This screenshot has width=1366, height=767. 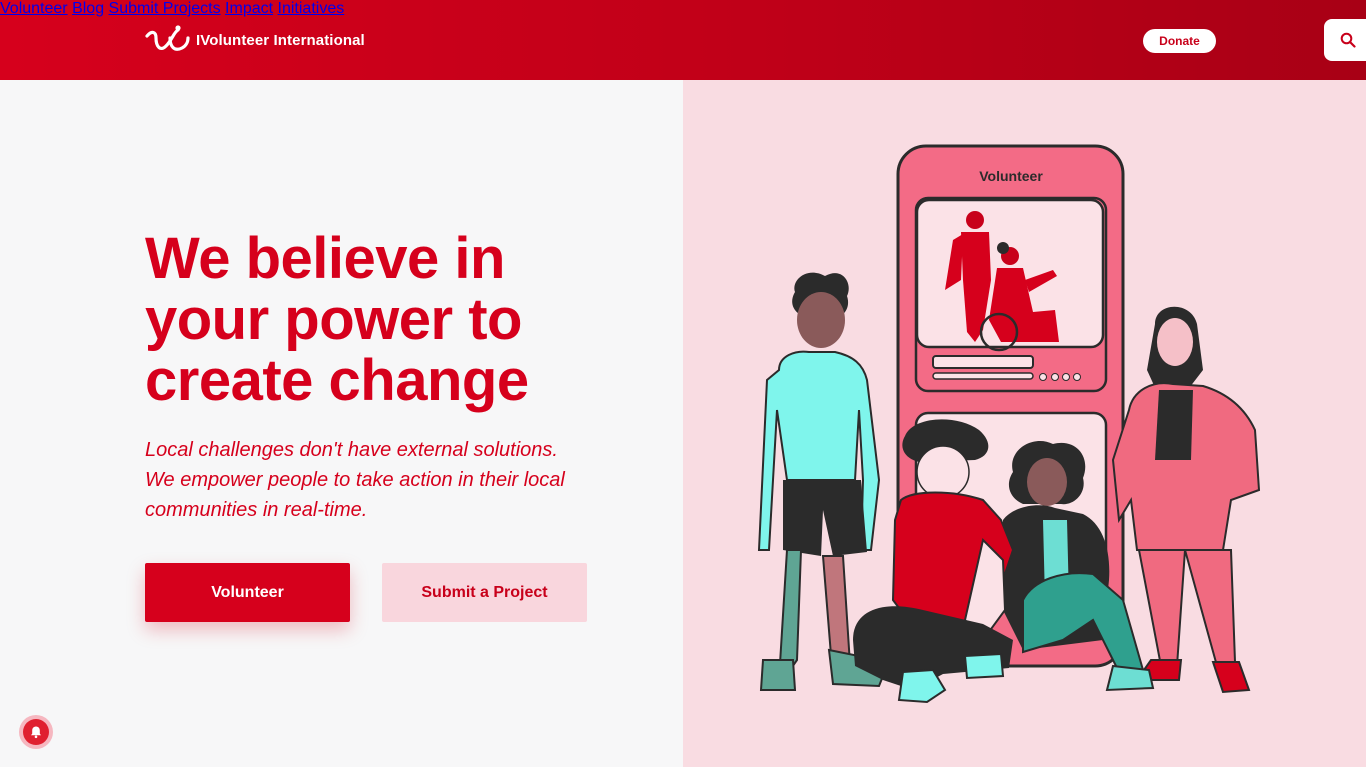 I want to click on nav-volunteer: Volunteer, so click(x=34, y=8).